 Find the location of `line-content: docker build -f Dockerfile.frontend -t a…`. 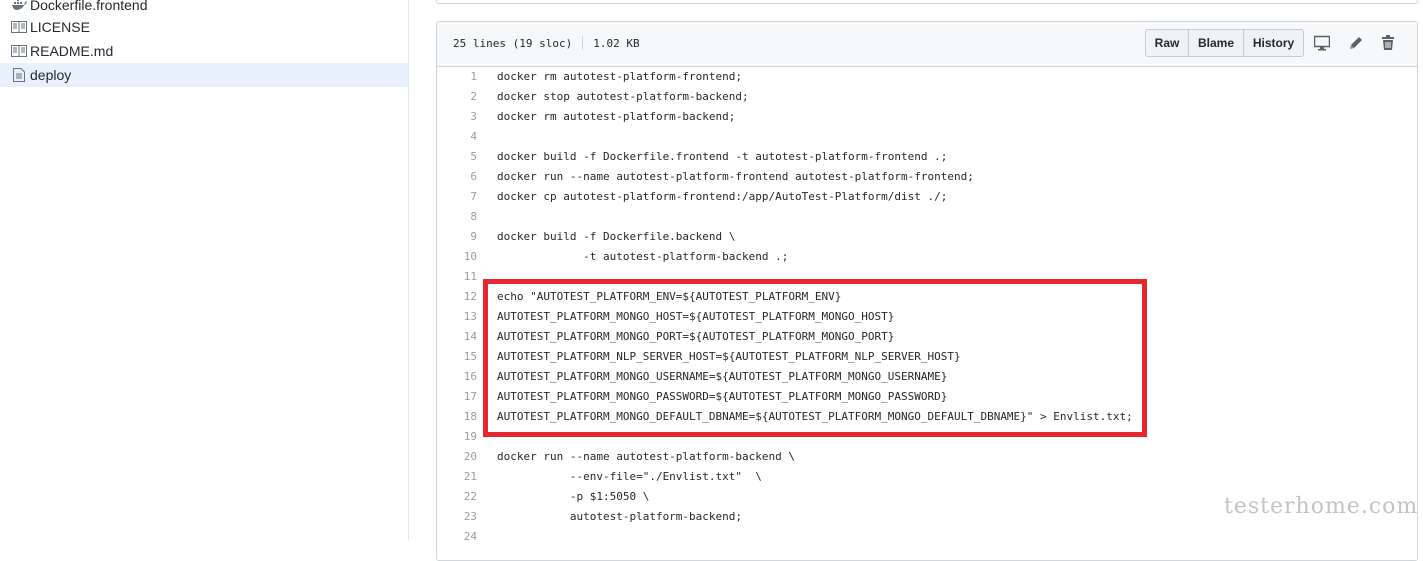

line-content: docker build -f Dockerfile.frontend -t a… is located at coordinates (722, 156).